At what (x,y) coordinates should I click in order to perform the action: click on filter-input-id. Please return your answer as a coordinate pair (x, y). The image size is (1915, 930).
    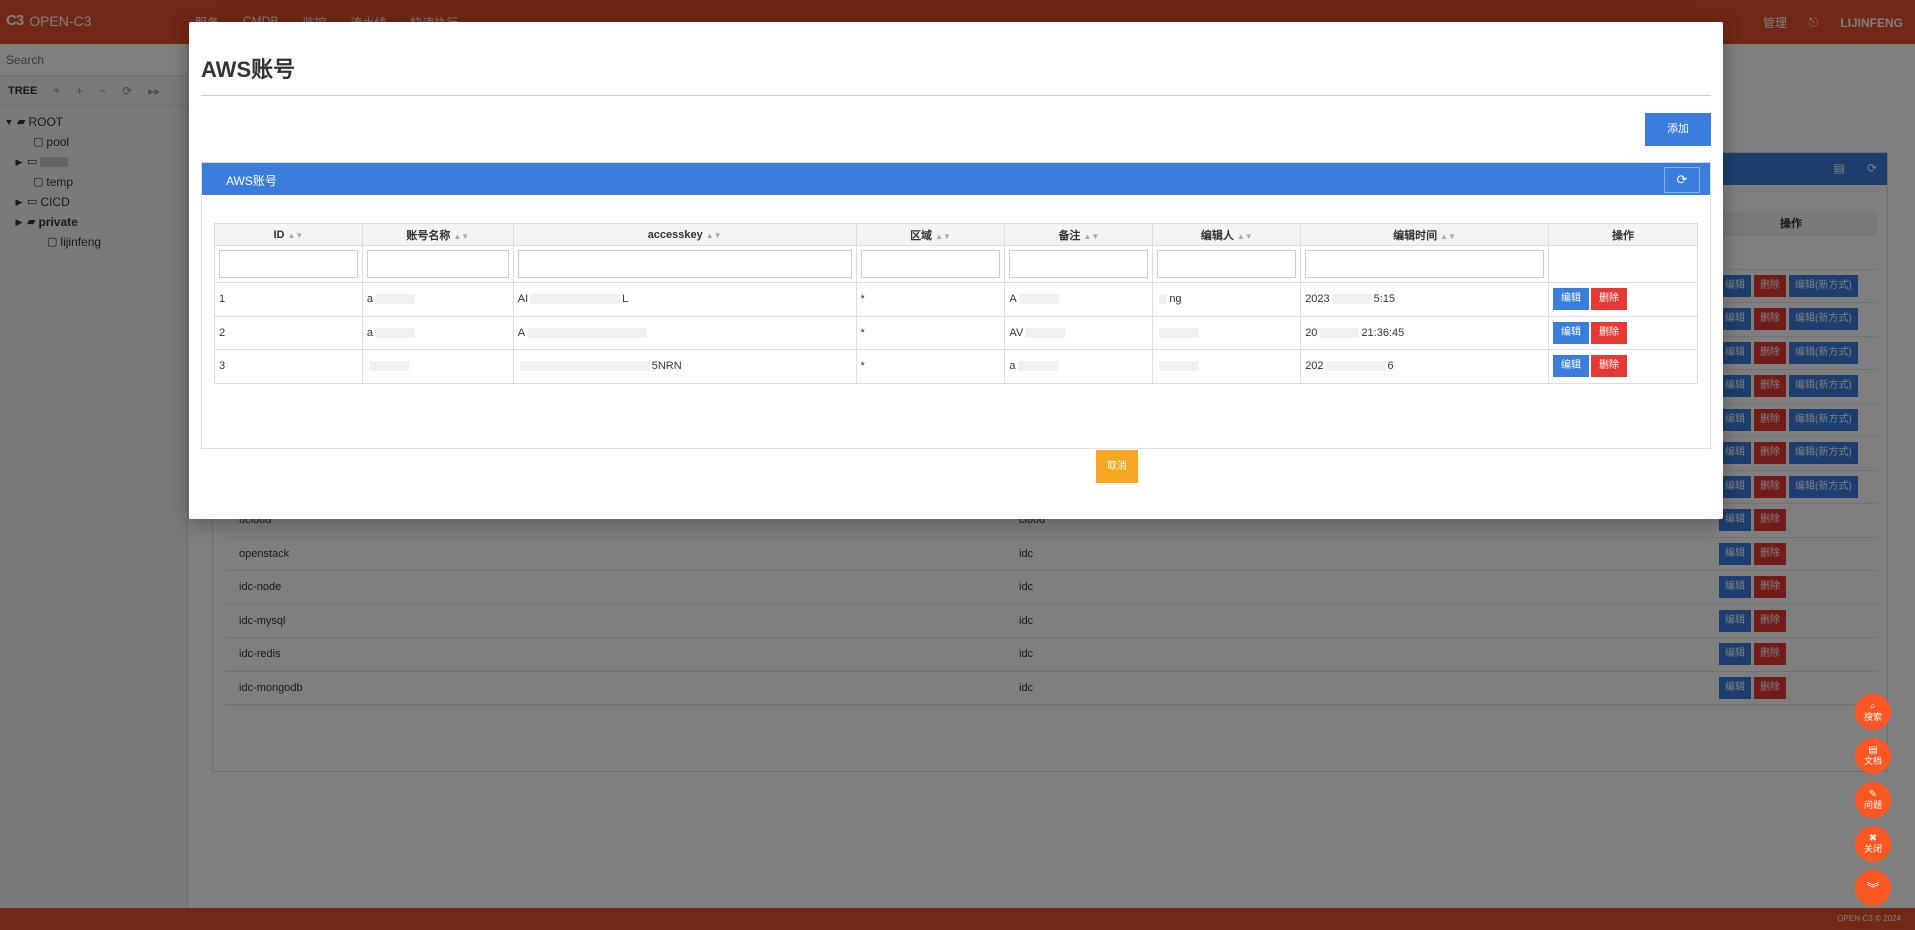
    Looking at the image, I should click on (288, 264).